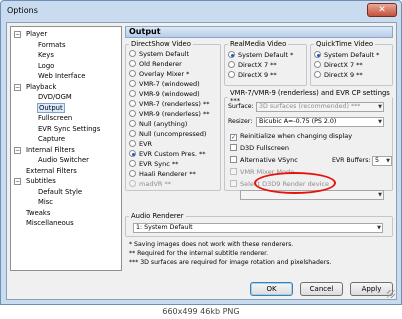 This screenshot has width=402, height=319. I want to click on tree-item: − Internal Filters, so click(66, 150).